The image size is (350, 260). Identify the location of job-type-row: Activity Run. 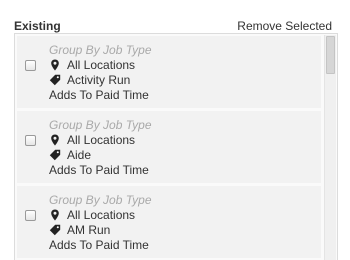
(89, 80).